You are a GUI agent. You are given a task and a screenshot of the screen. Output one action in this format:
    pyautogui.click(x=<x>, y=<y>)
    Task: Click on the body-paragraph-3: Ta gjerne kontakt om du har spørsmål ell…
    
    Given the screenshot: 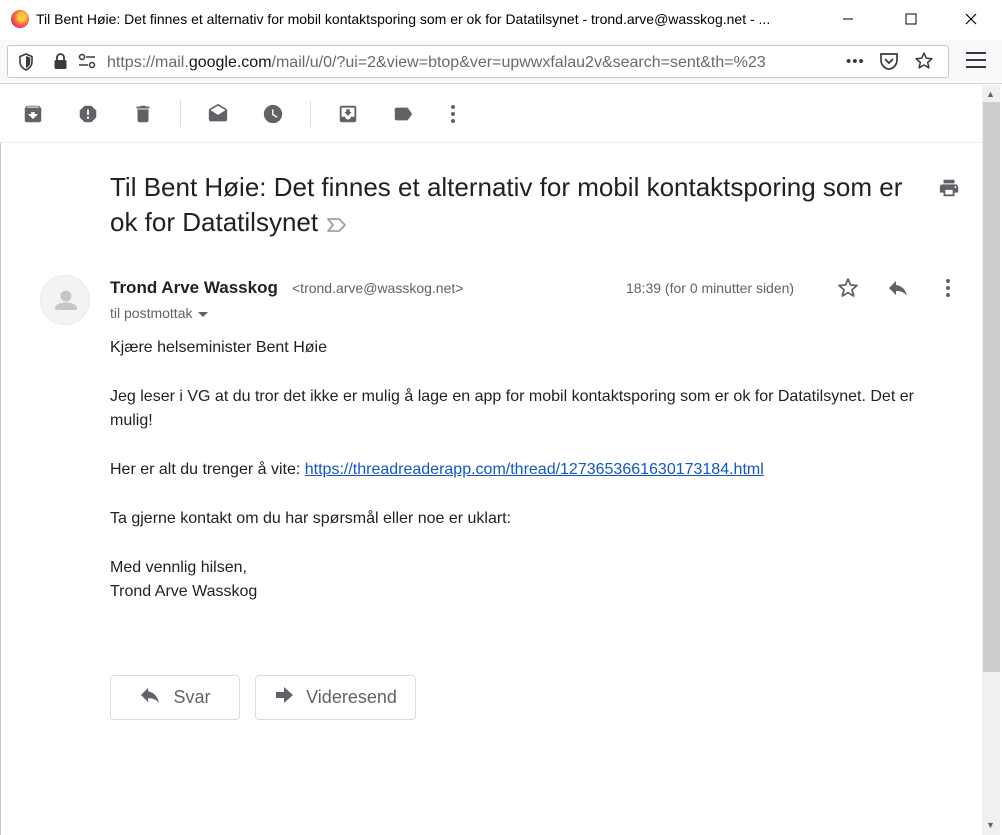 What is the action you would take?
    pyautogui.click(x=311, y=518)
    